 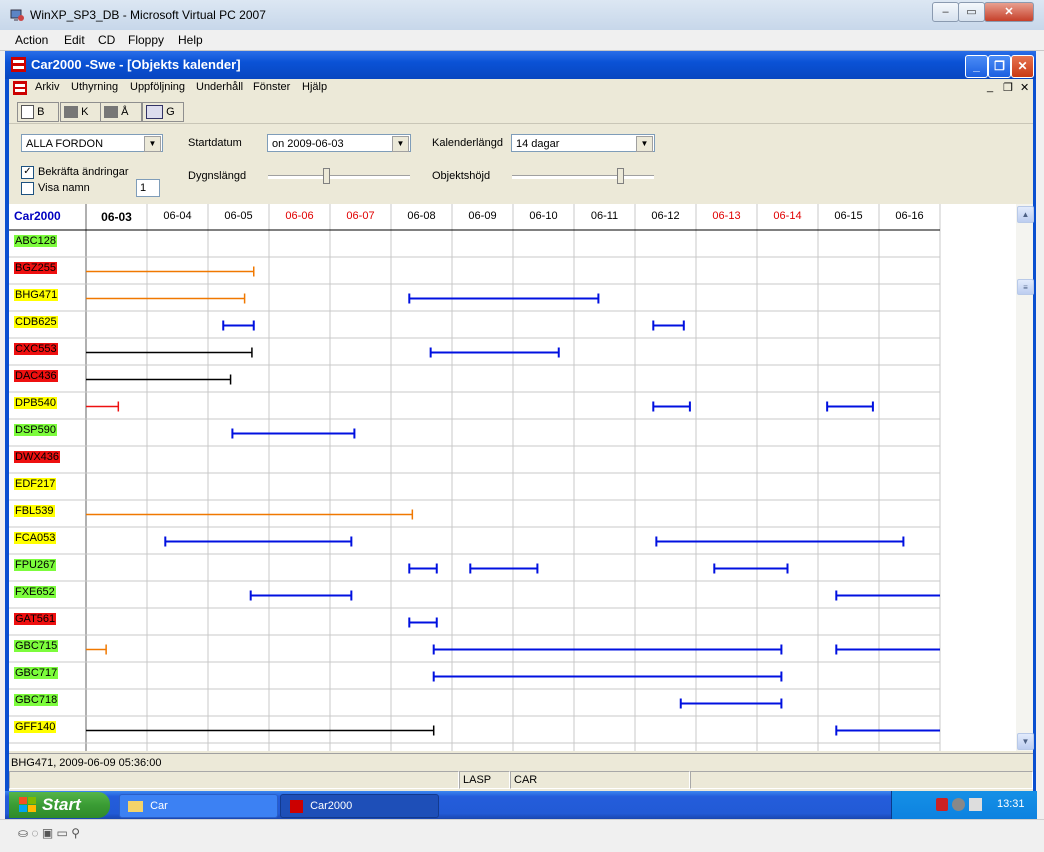 I want to click on vehicle-label-GAT561: GAT561, so click(x=35, y=619).